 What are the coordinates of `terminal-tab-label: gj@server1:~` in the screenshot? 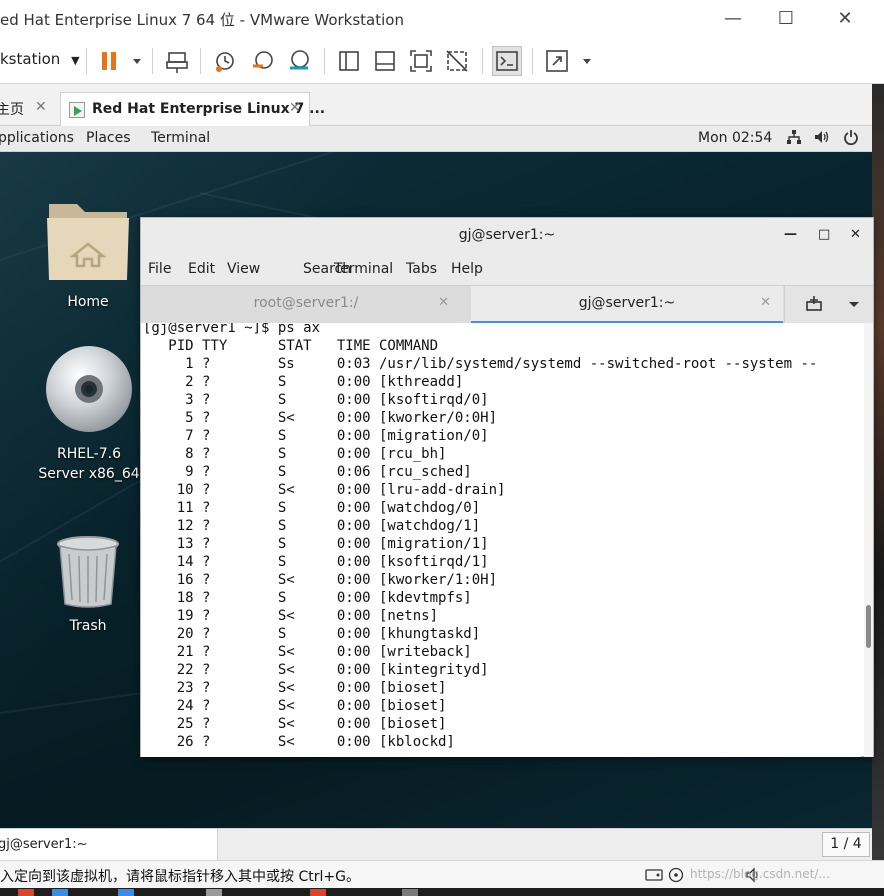 It's located at (627, 303).